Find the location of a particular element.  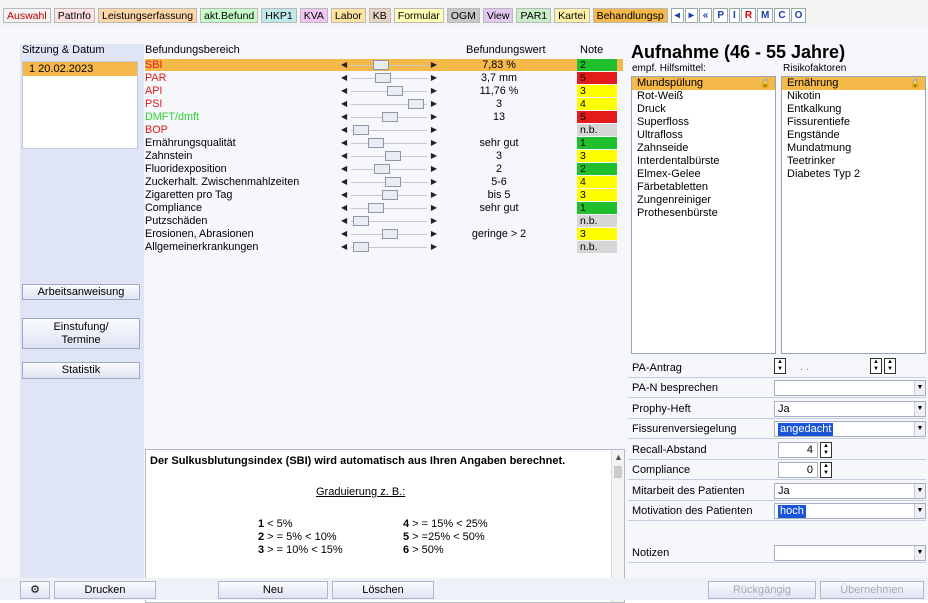

befund-row: DMFT/dmft ◀ ▶ 13 5 is located at coordinates (384, 117).